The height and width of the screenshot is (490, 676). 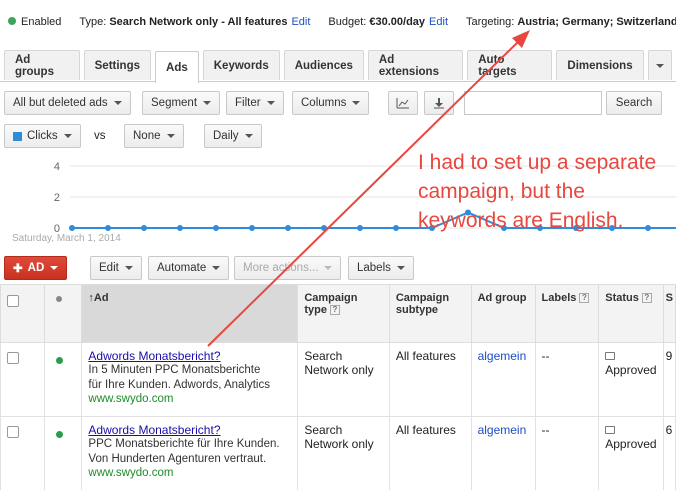 What do you see at coordinates (177, 459) in the screenshot?
I see `ad-description-line2: Von Hunderten Agenturen vertraut.` at bounding box center [177, 459].